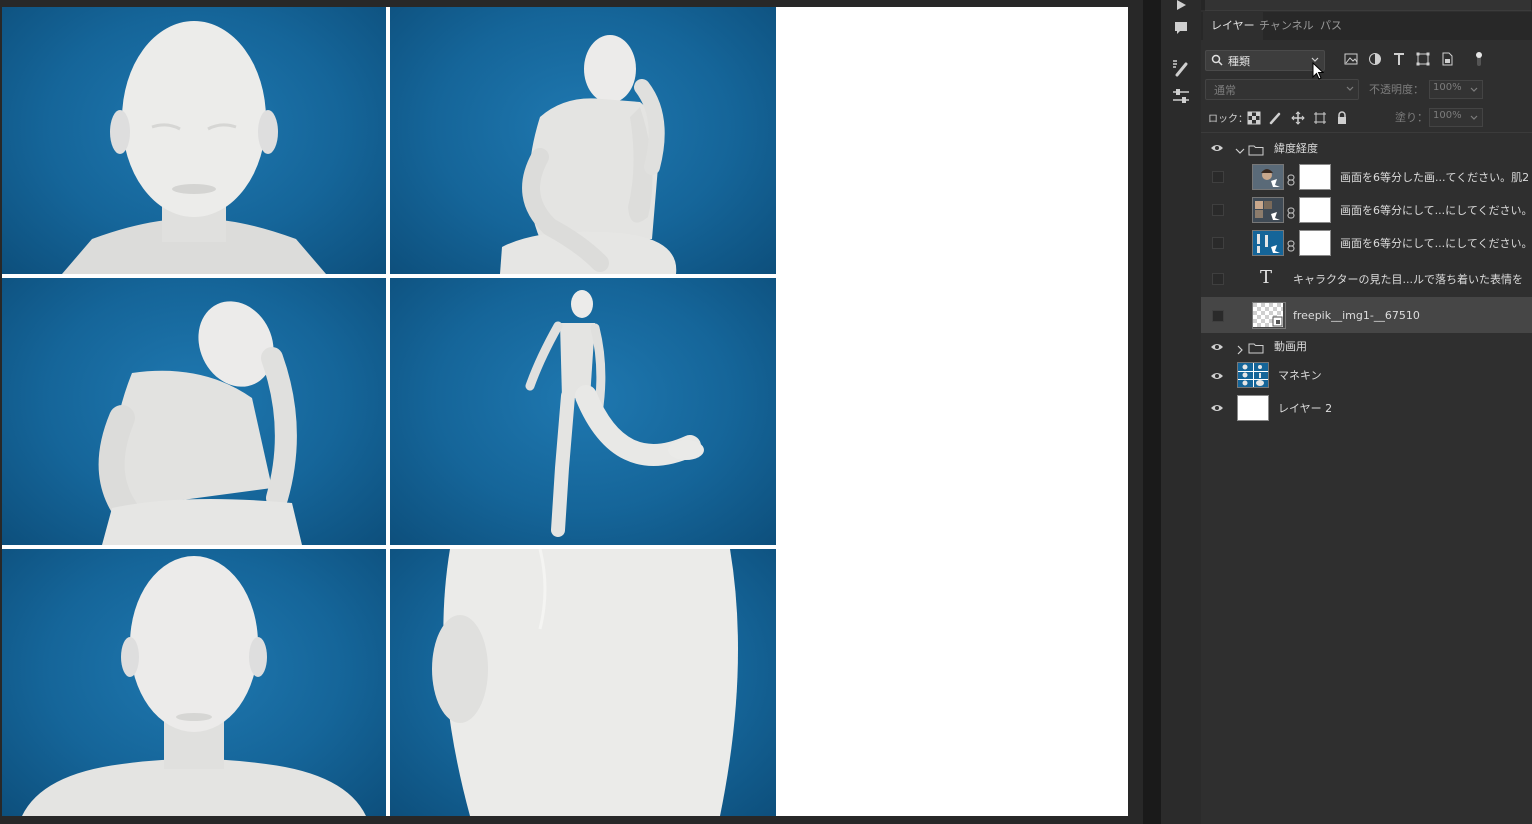 The width and height of the screenshot is (1532, 824). I want to click on layer-text: T キャラクターの見た目...ルで落ち着いた表情を, so click(1366, 278).